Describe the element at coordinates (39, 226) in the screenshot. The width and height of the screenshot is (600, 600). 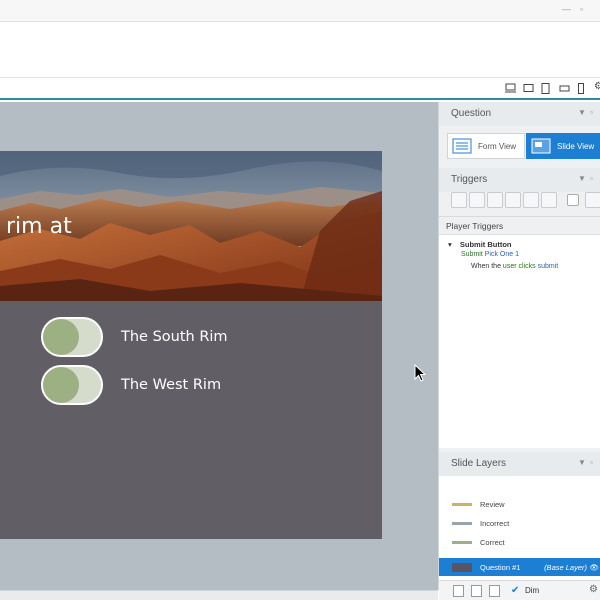
I see `slide-question-title: rim at` at that location.